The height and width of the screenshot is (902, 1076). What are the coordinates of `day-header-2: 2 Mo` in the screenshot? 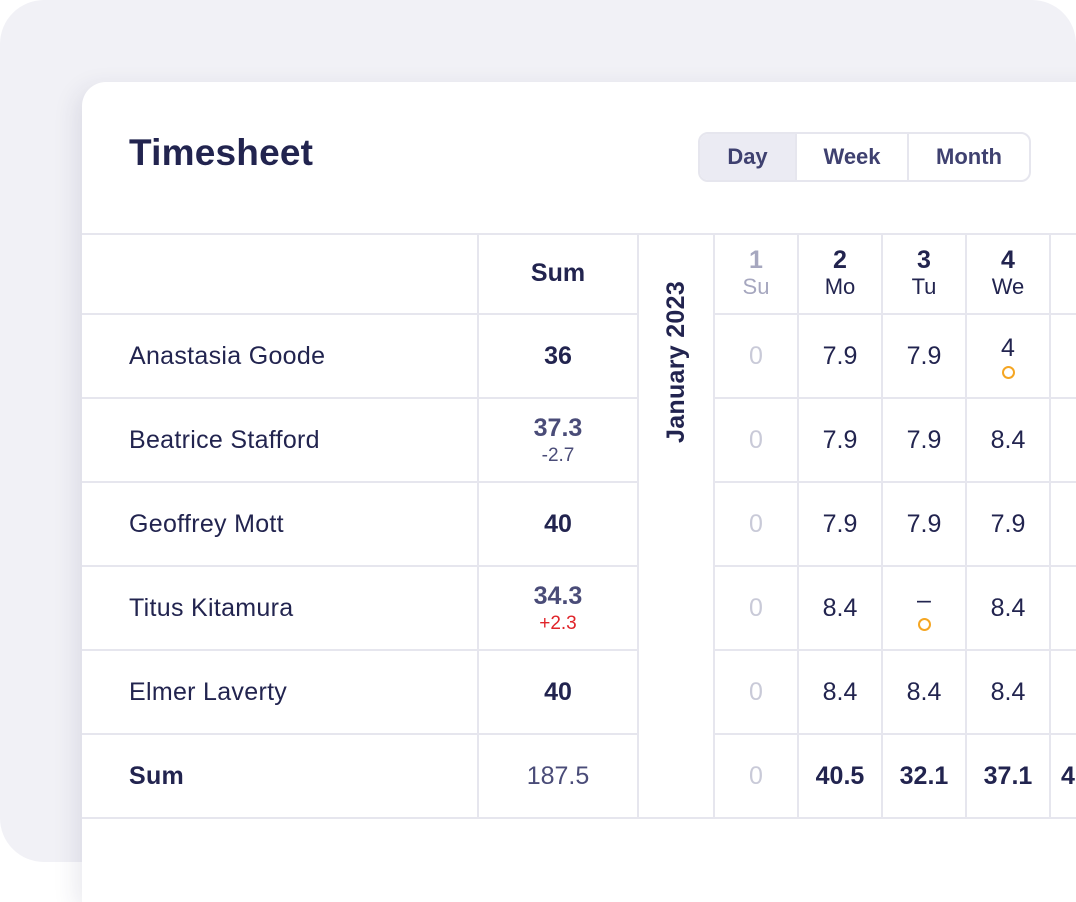 It's located at (841, 274).